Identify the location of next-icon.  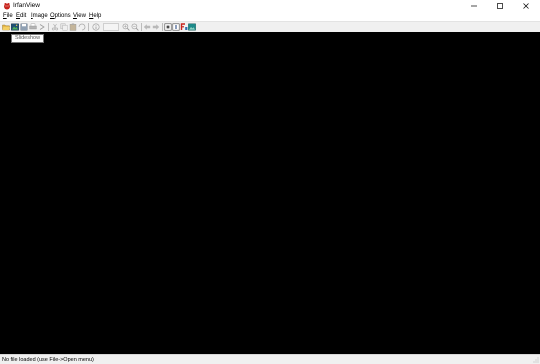
(156, 27).